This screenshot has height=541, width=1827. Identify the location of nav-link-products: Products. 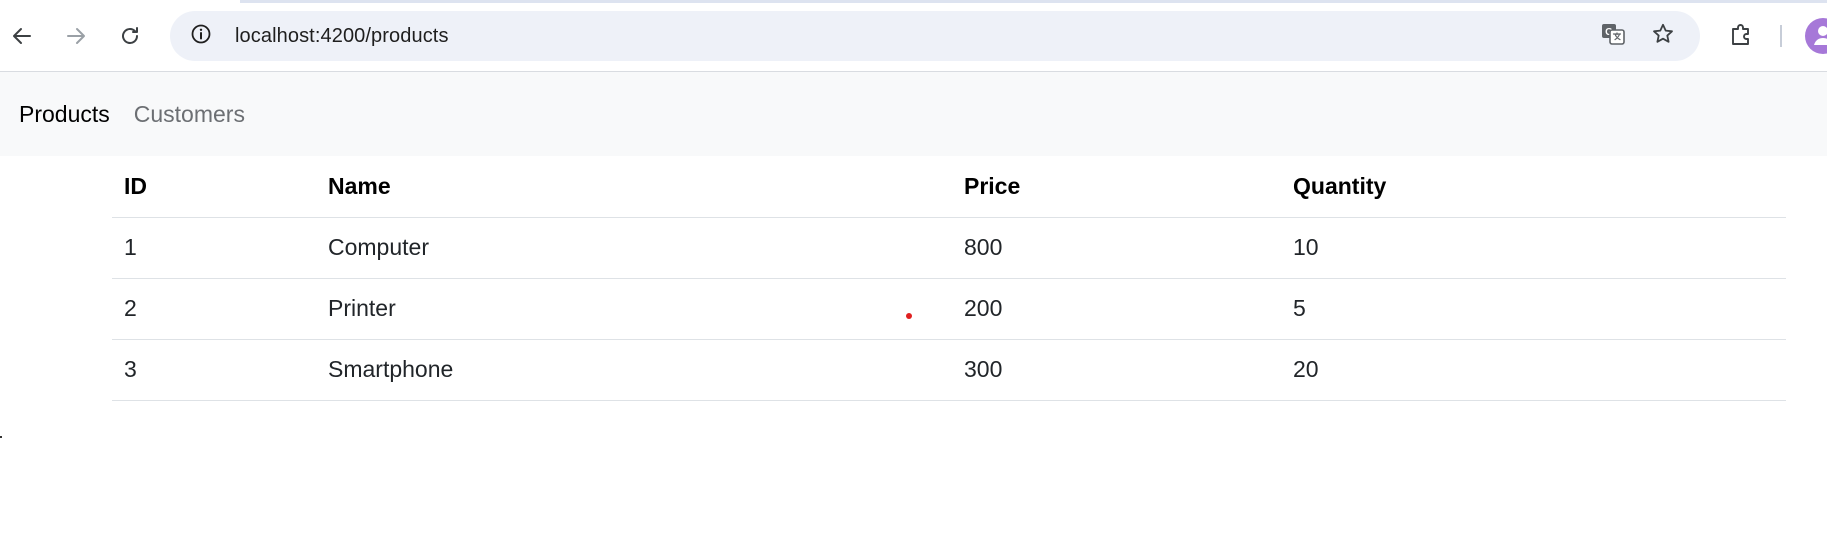
(64, 114).